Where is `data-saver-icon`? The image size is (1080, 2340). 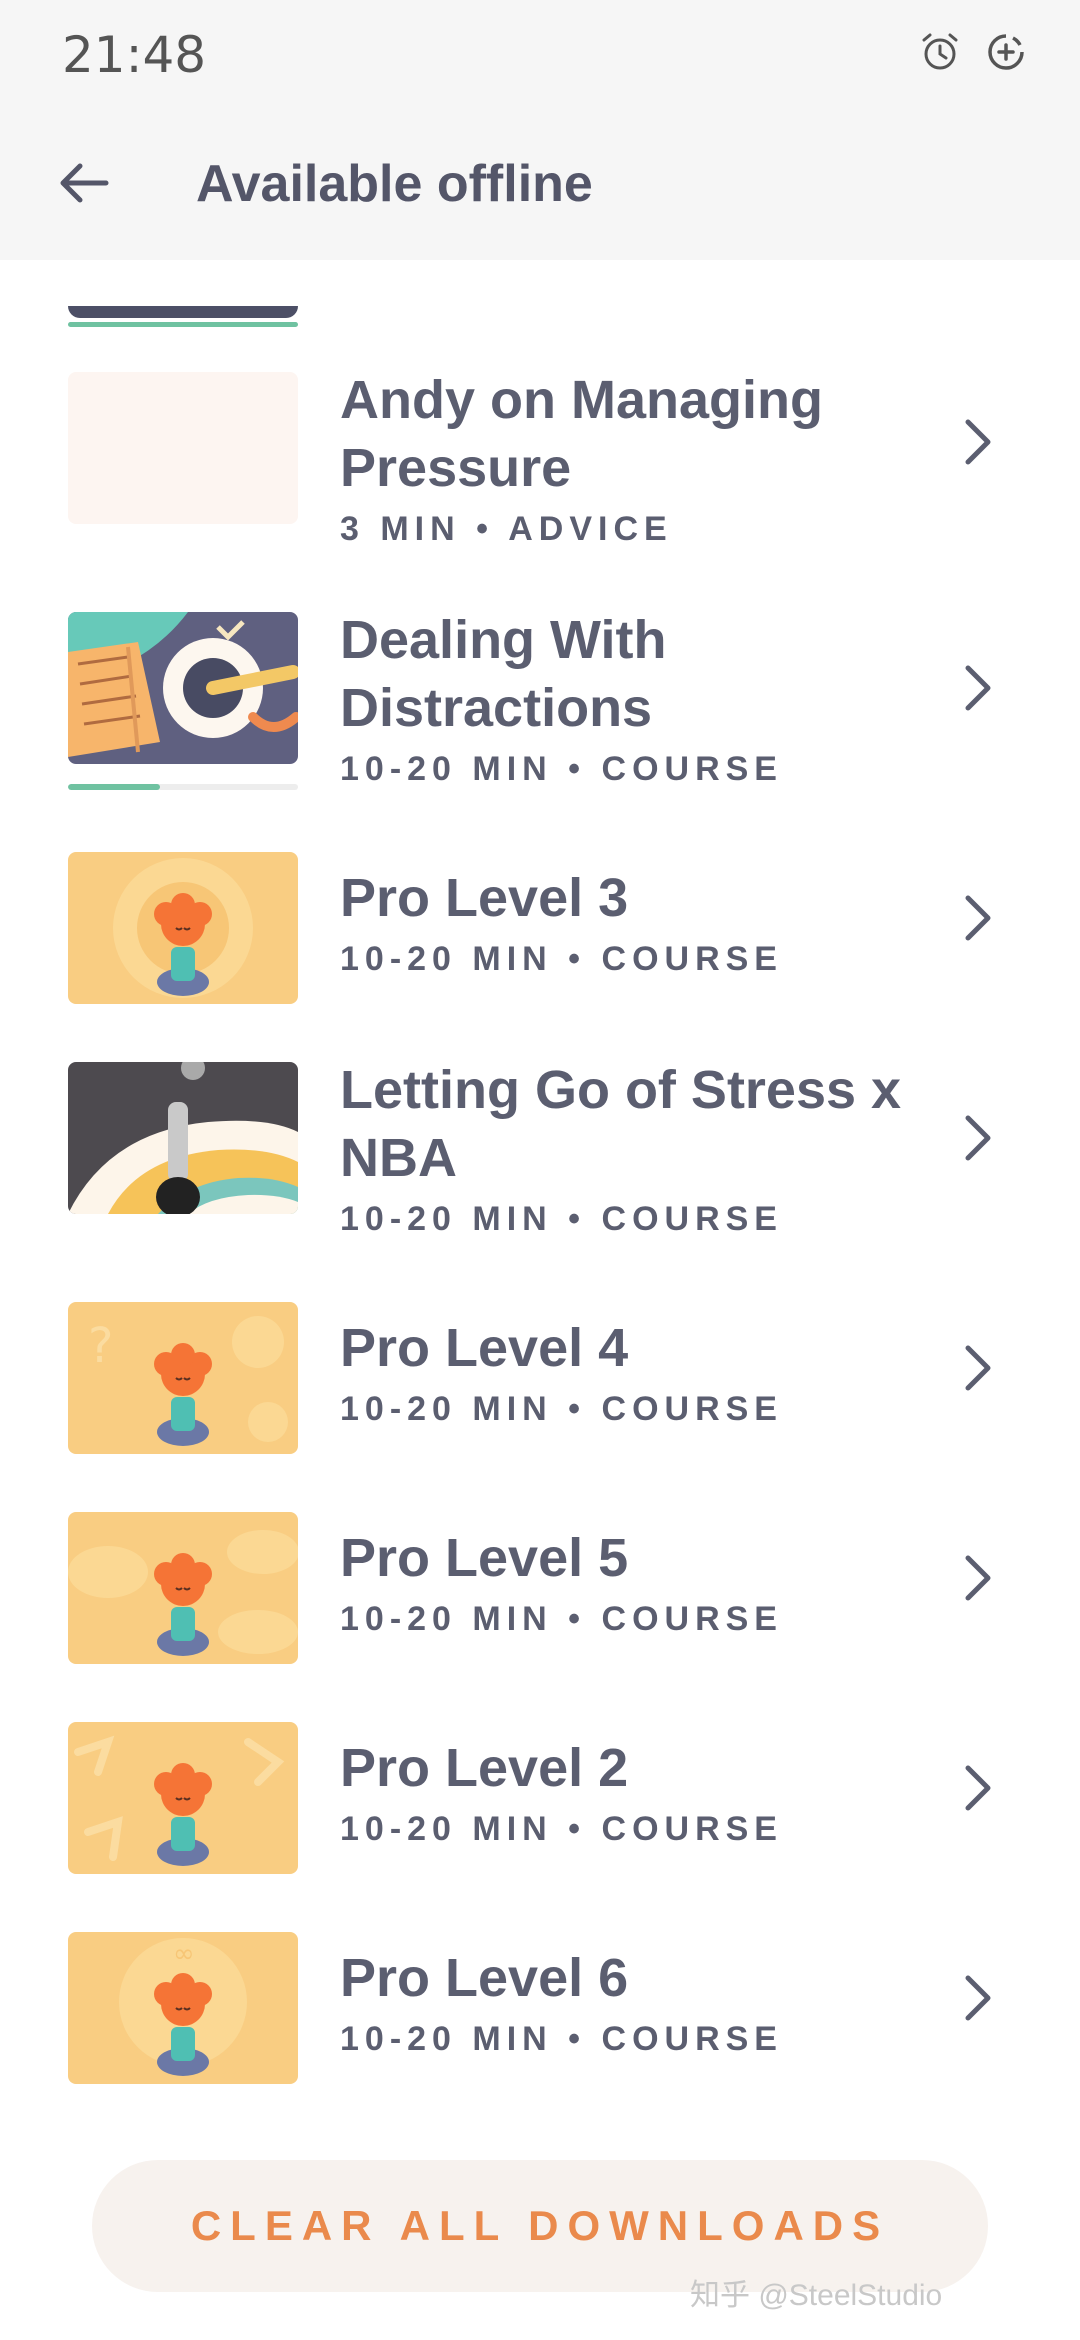 data-saver-icon is located at coordinates (1006, 52).